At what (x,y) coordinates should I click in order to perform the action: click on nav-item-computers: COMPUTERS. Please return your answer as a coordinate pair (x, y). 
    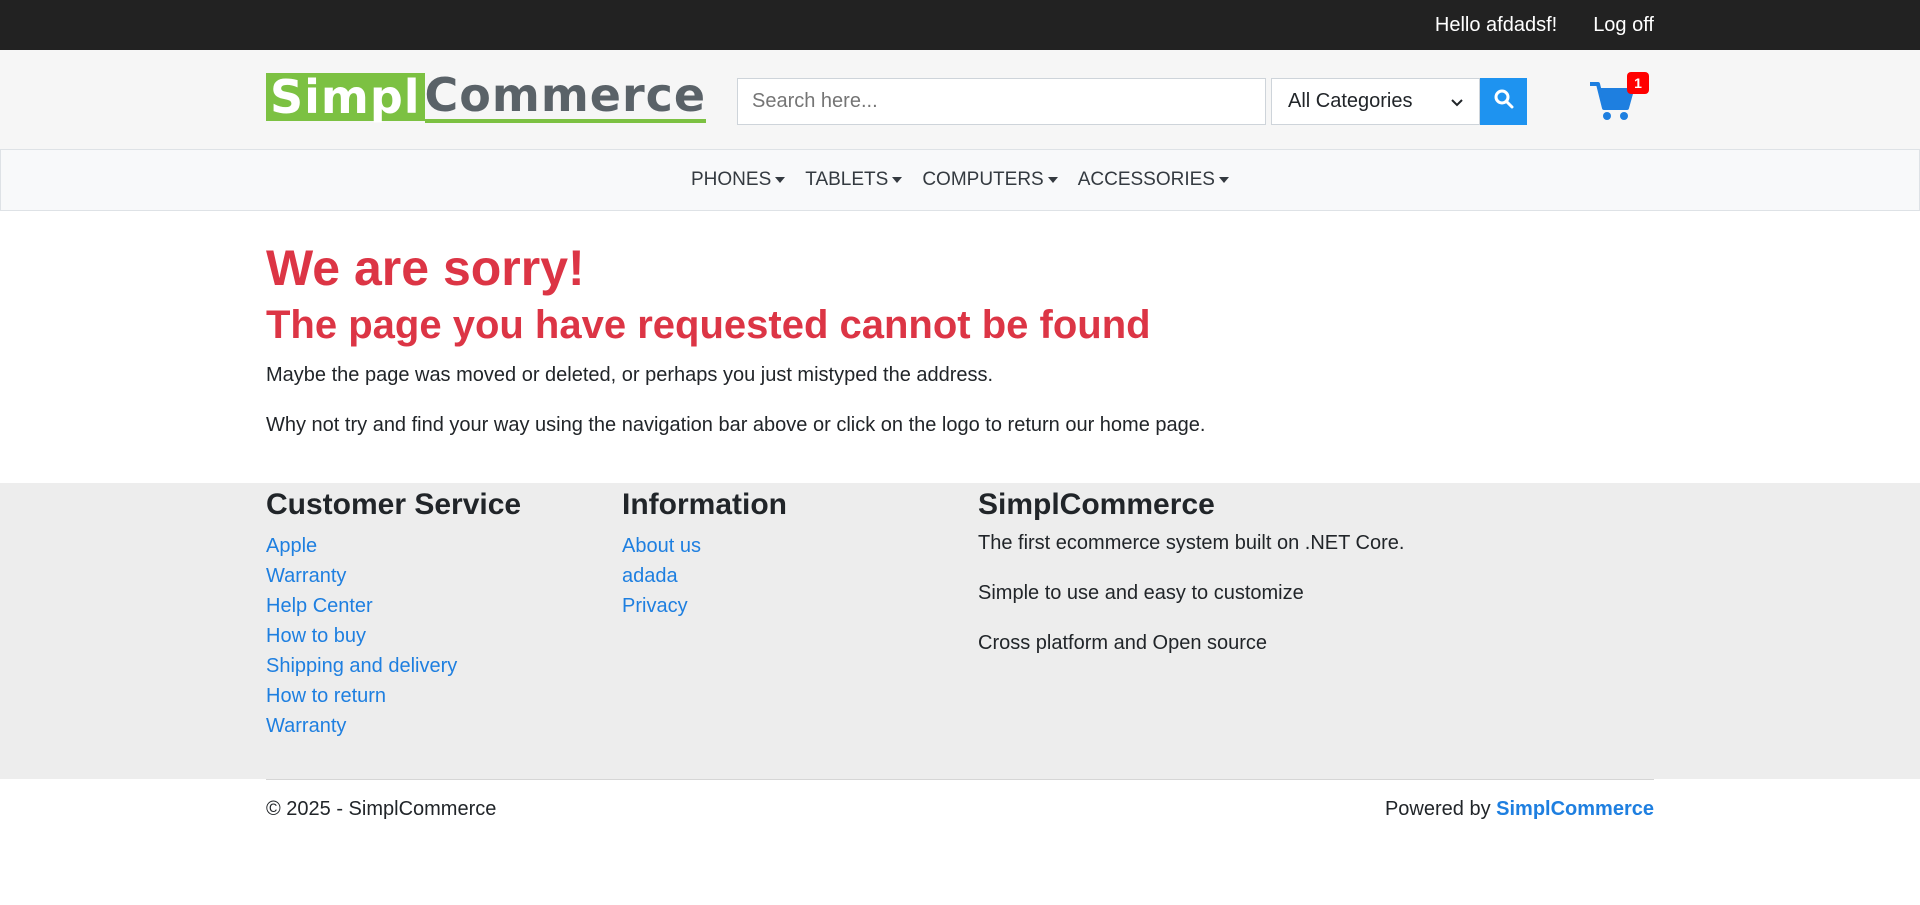
    Looking at the image, I should click on (990, 180).